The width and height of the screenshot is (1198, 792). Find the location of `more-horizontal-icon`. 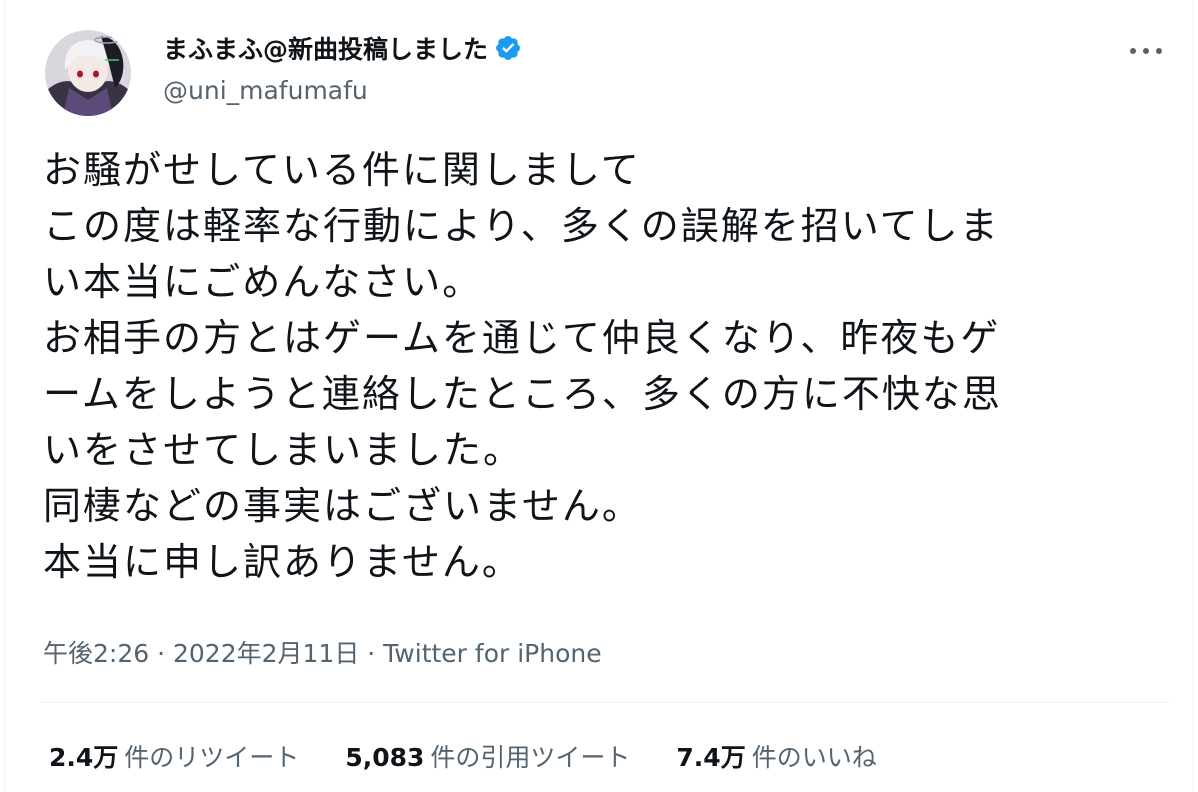

more-horizontal-icon is located at coordinates (1146, 51).